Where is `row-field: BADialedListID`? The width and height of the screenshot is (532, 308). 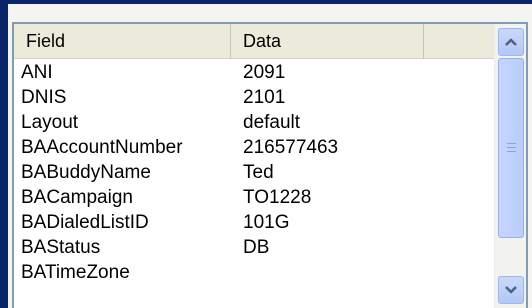
row-field: BADialedListID is located at coordinates (85, 222).